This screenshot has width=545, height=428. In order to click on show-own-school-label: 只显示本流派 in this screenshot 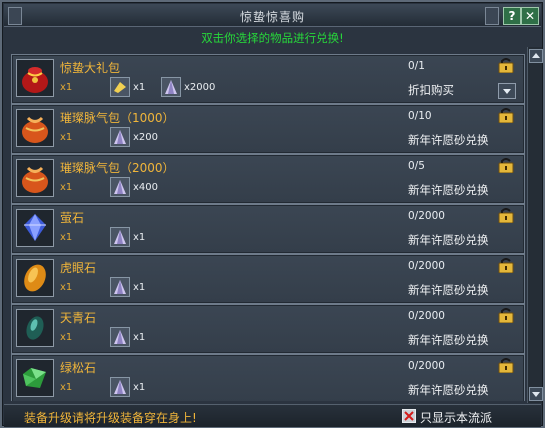, I will do `click(456, 418)`.